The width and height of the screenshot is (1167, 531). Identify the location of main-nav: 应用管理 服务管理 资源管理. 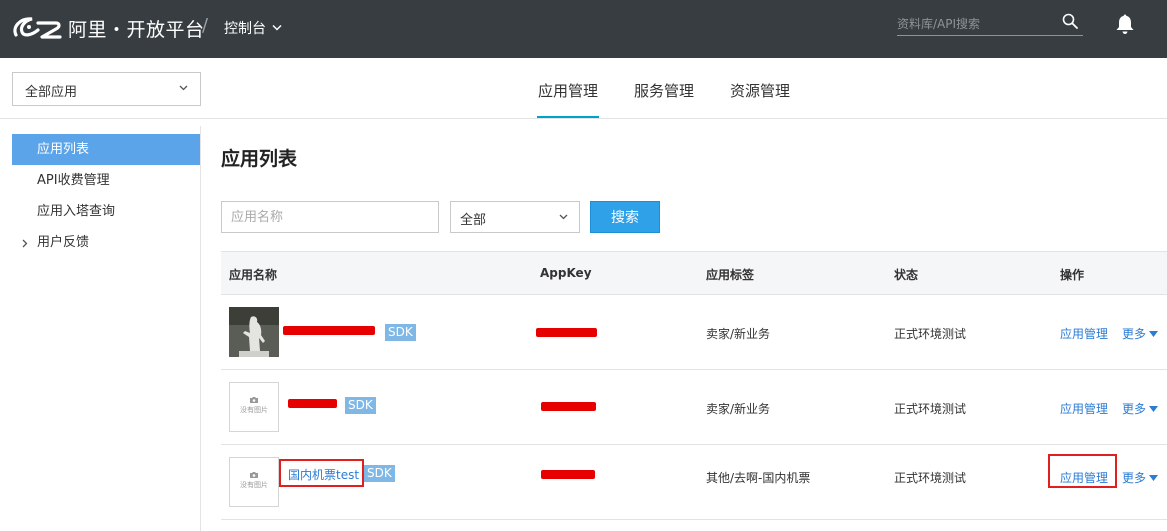
(664, 88).